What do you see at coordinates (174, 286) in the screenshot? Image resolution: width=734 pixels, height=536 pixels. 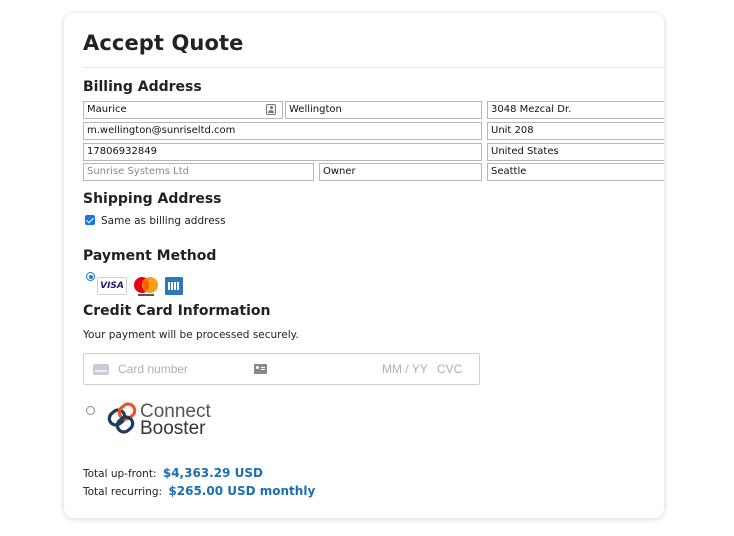 I see `amex-icon` at bounding box center [174, 286].